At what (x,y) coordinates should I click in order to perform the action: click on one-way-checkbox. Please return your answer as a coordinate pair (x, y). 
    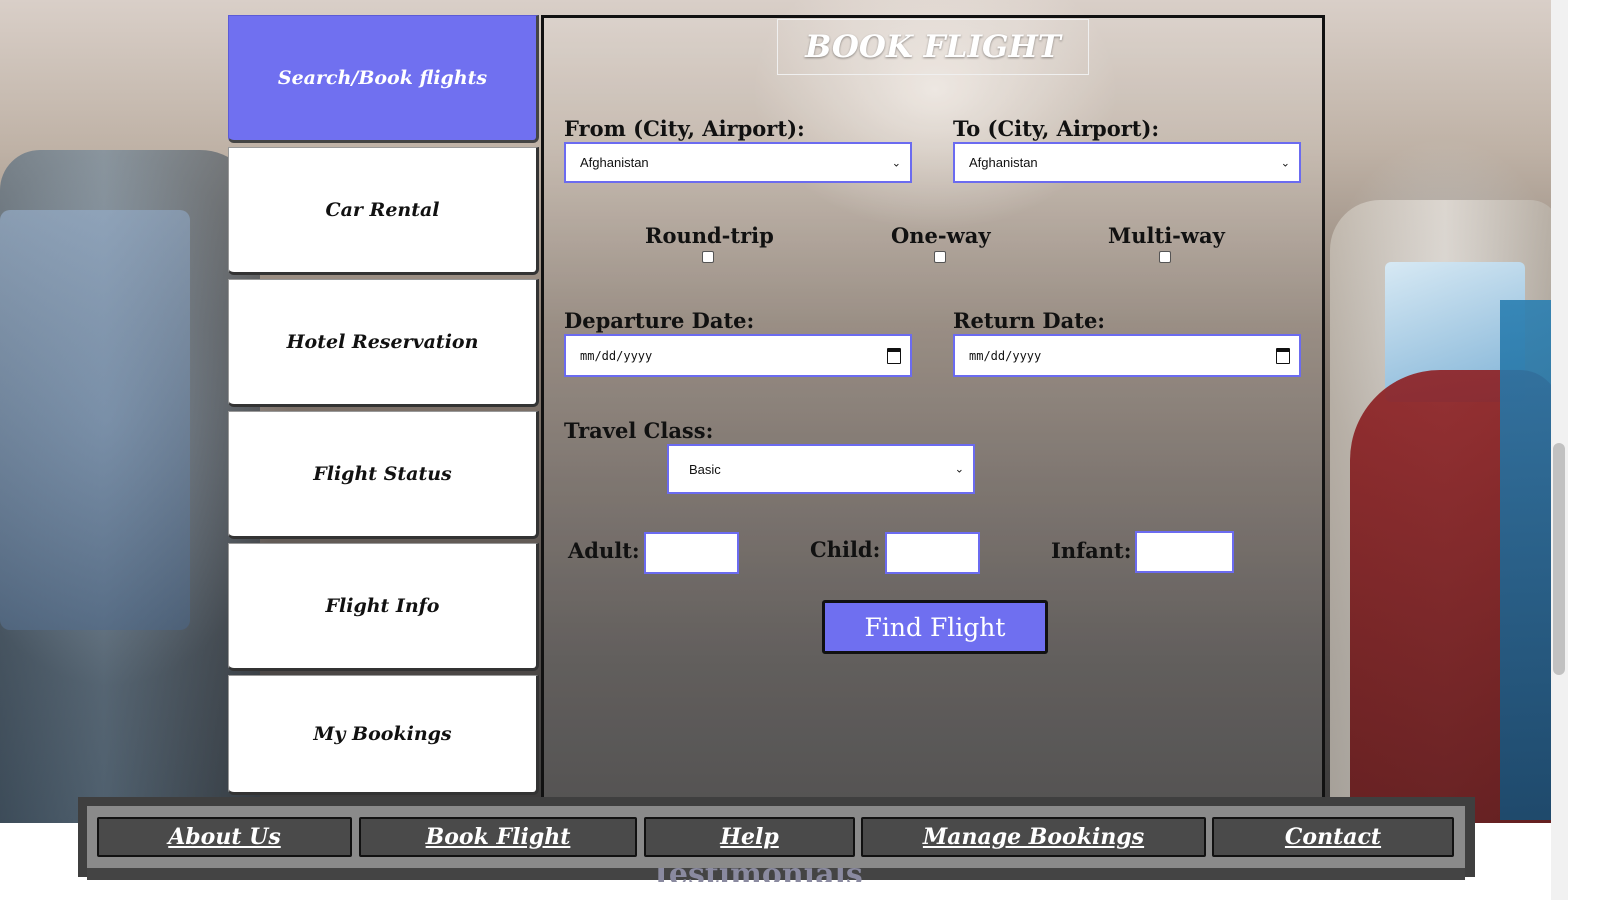
    Looking at the image, I should click on (940, 257).